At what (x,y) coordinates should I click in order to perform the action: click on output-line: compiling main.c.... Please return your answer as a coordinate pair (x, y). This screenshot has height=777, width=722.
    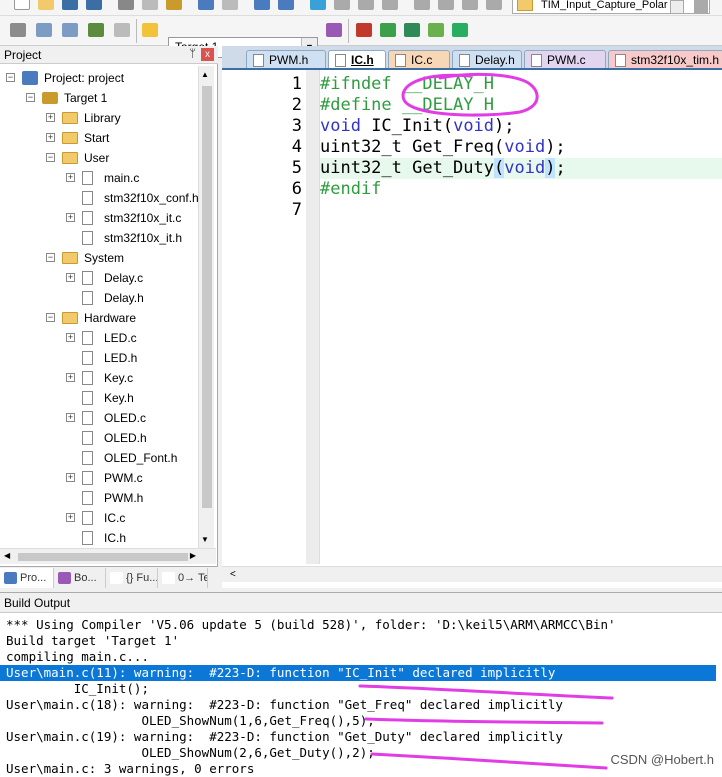
    Looking at the image, I should click on (364, 657).